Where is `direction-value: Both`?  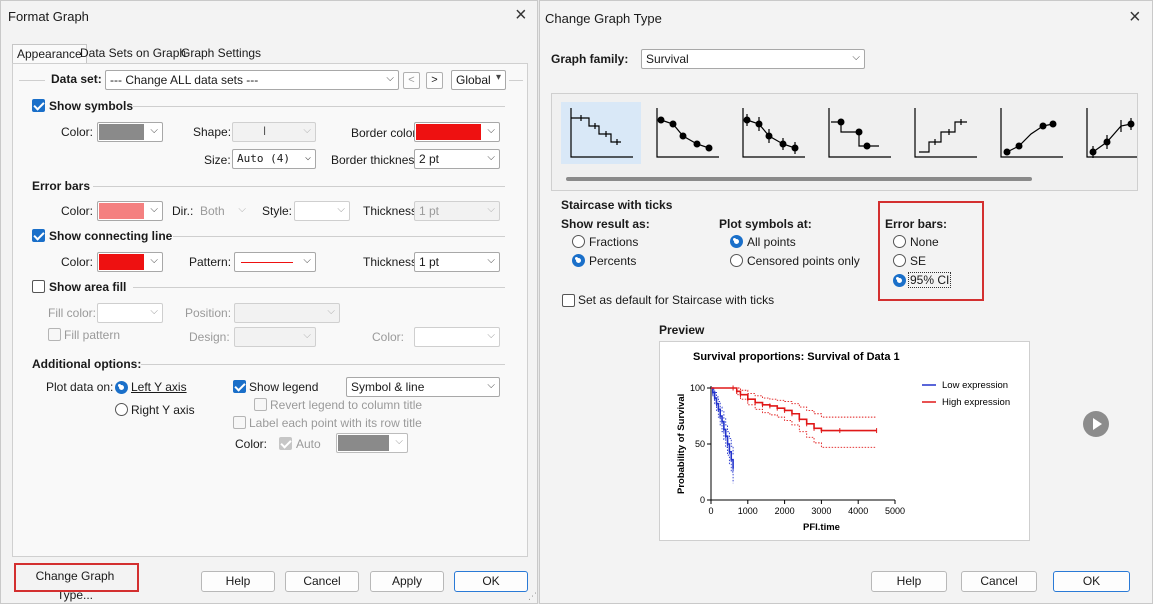 direction-value: Both is located at coordinates (212, 211).